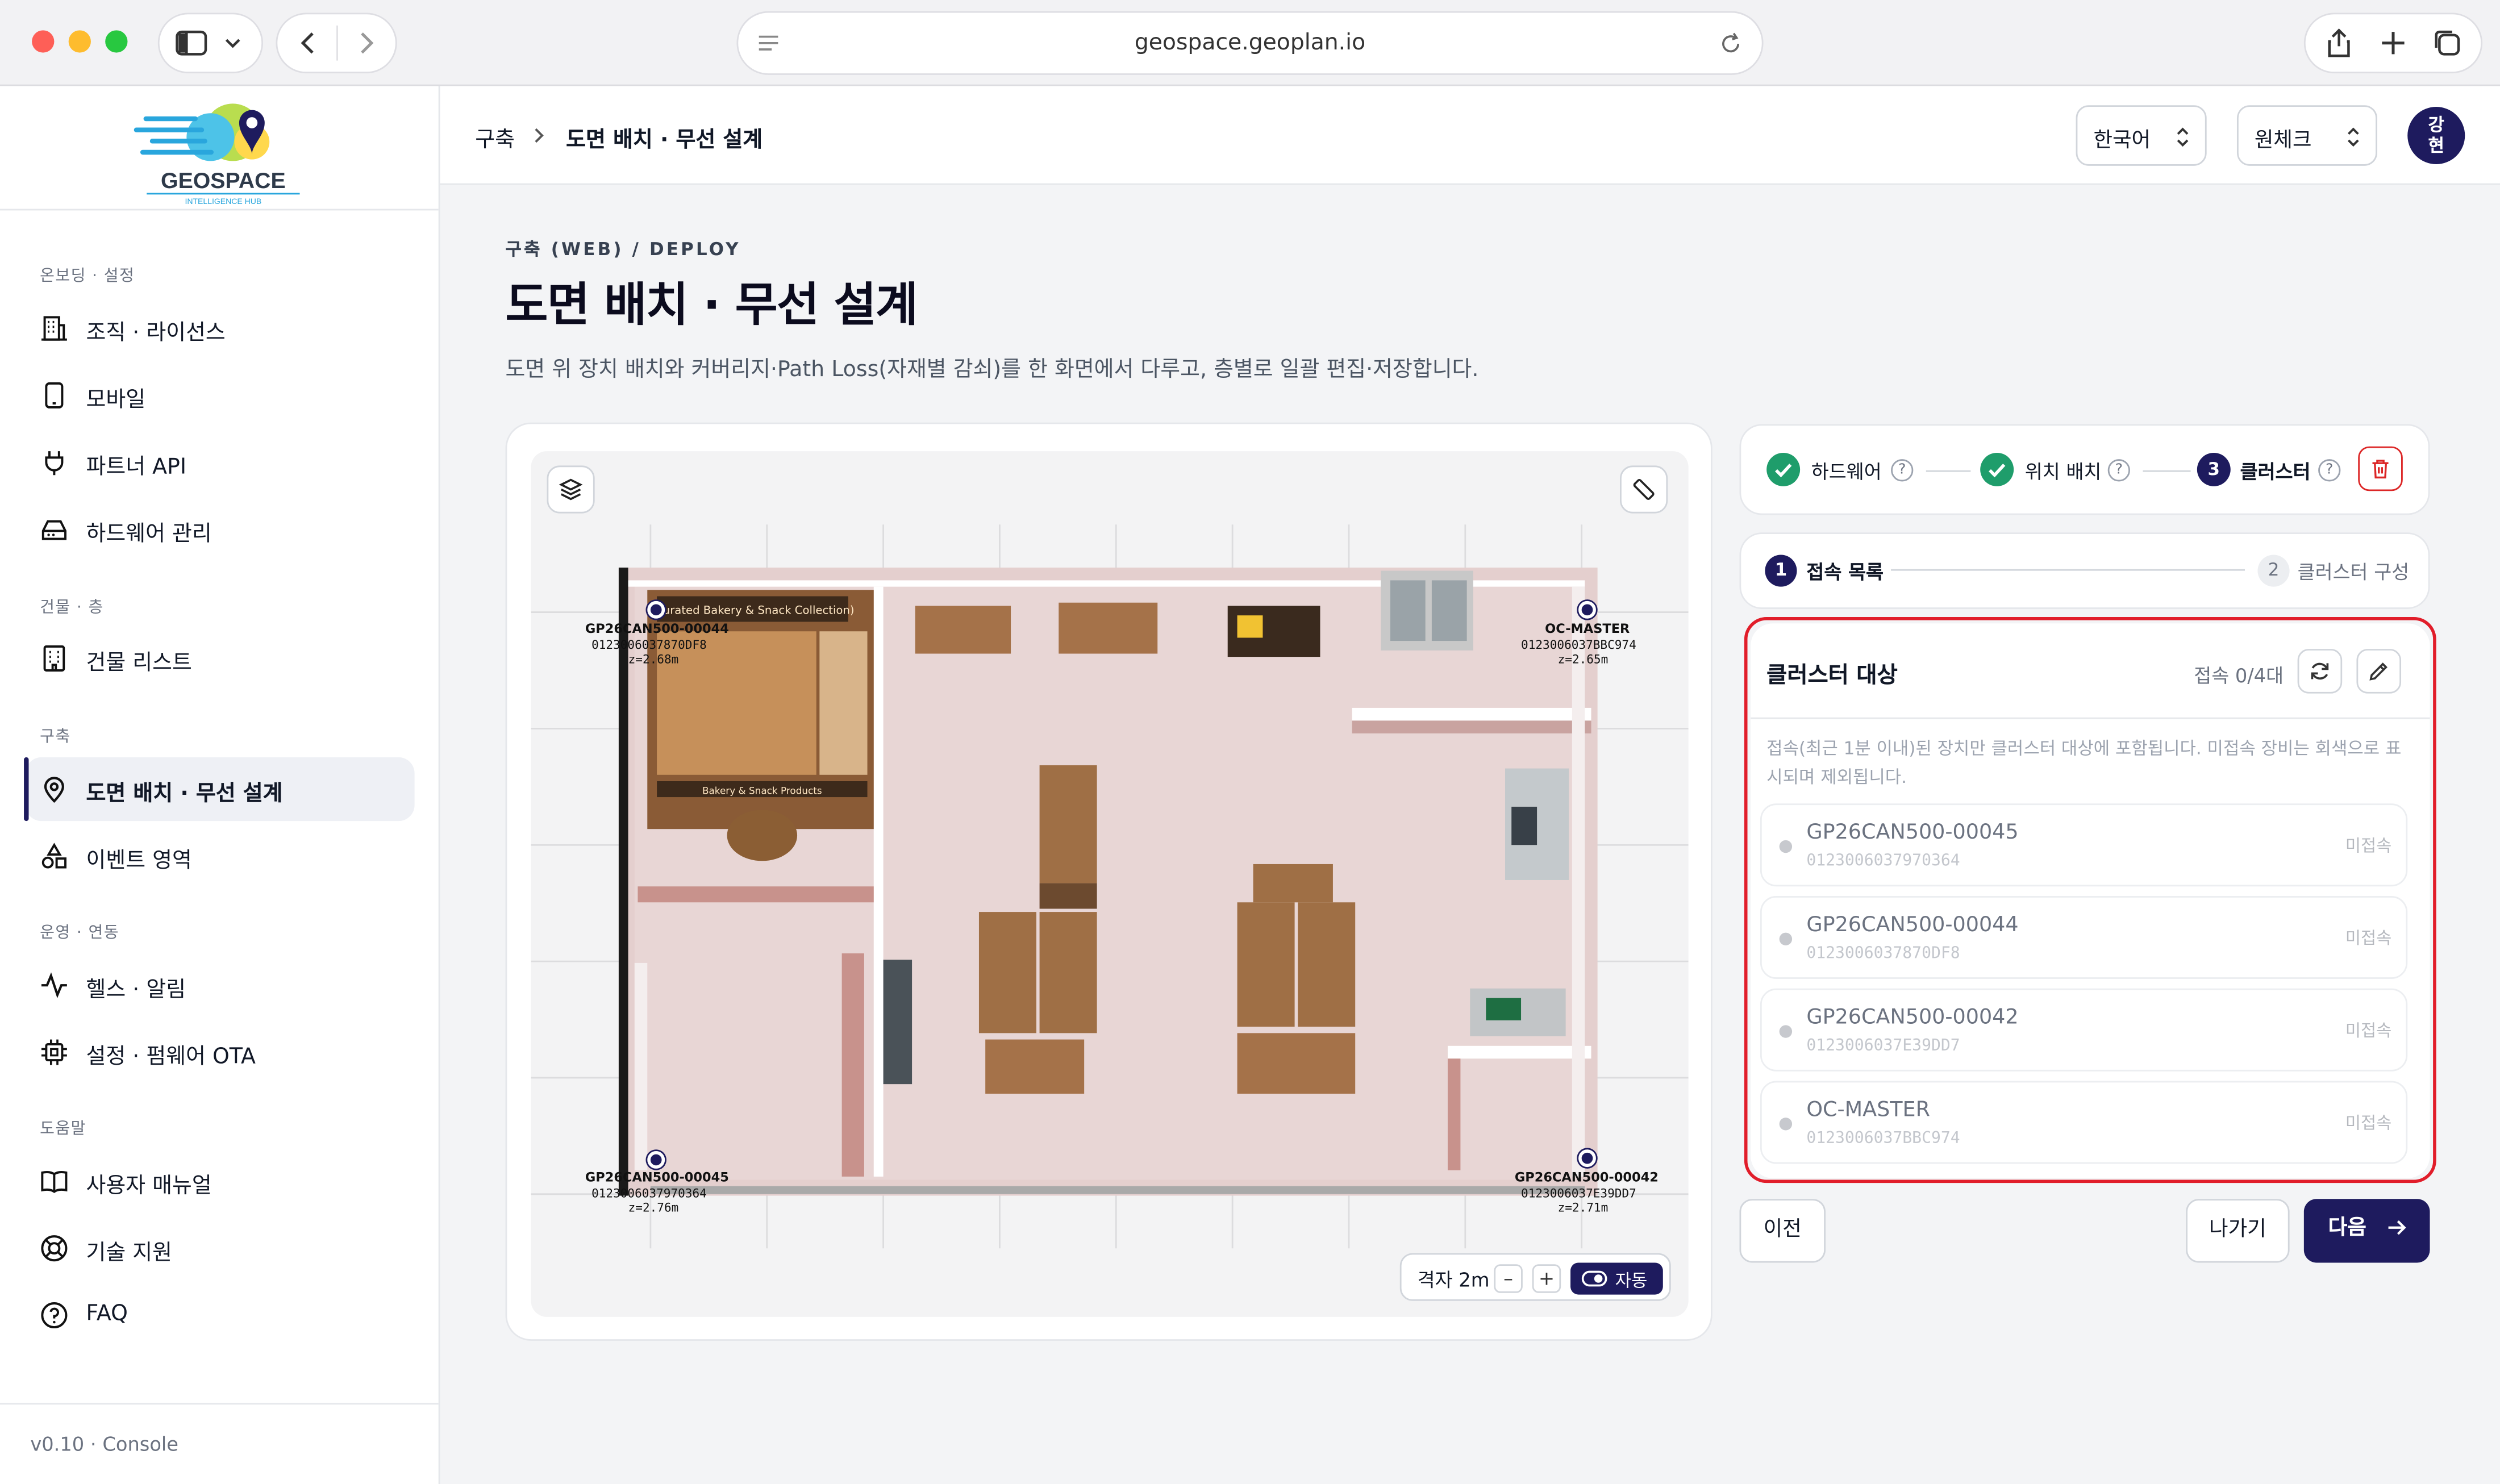 The height and width of the screenshot is (1484, 2500). What do you see at coordinates (664, 140) in the screenshot?
I see `breadcrumb-current: 도면 배치 · 무선 설계` at bounding box center [664, 140].